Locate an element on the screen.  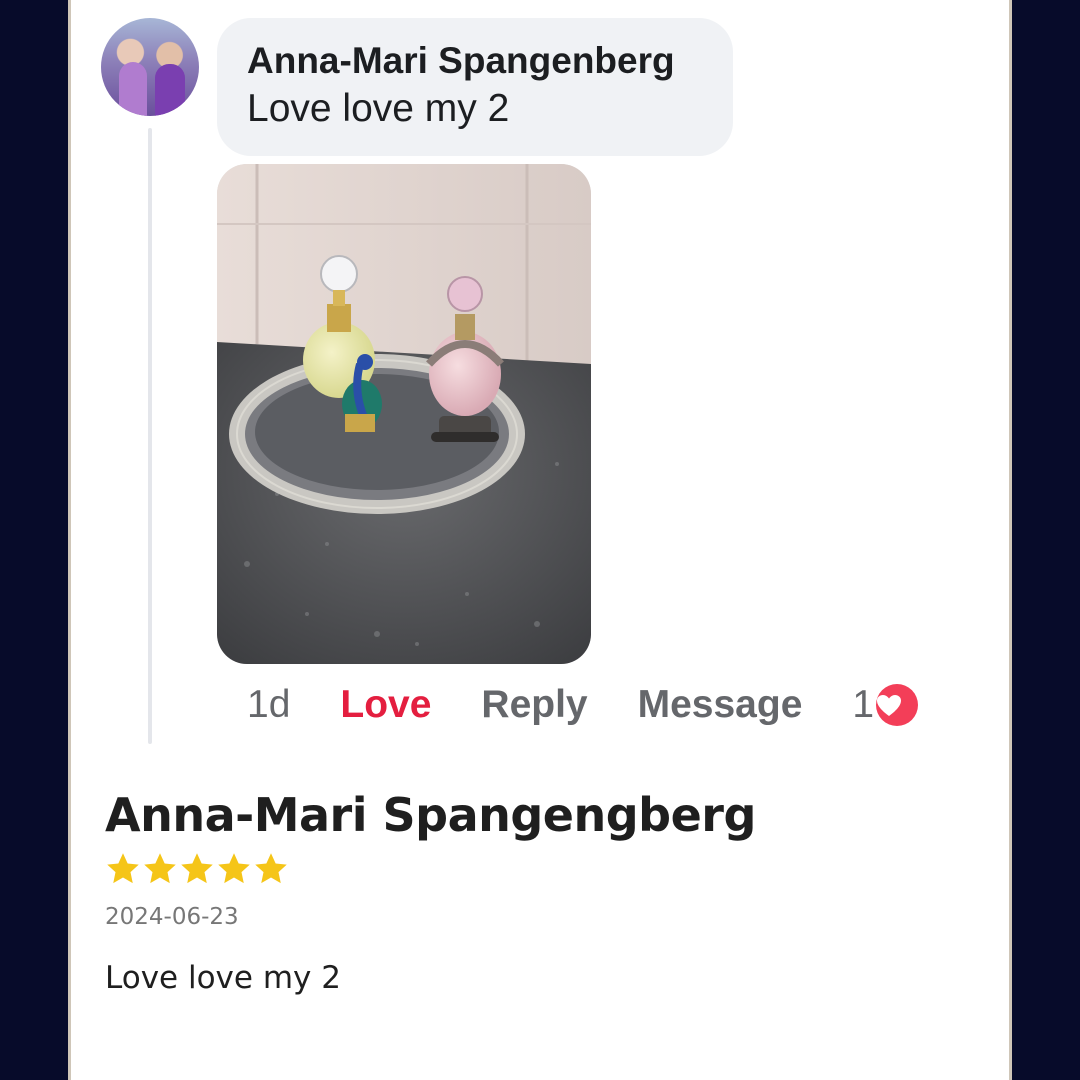
comment-bubble: Anna-Mari Spangenberg Love love my 2 is located at coordinates (475, 87).